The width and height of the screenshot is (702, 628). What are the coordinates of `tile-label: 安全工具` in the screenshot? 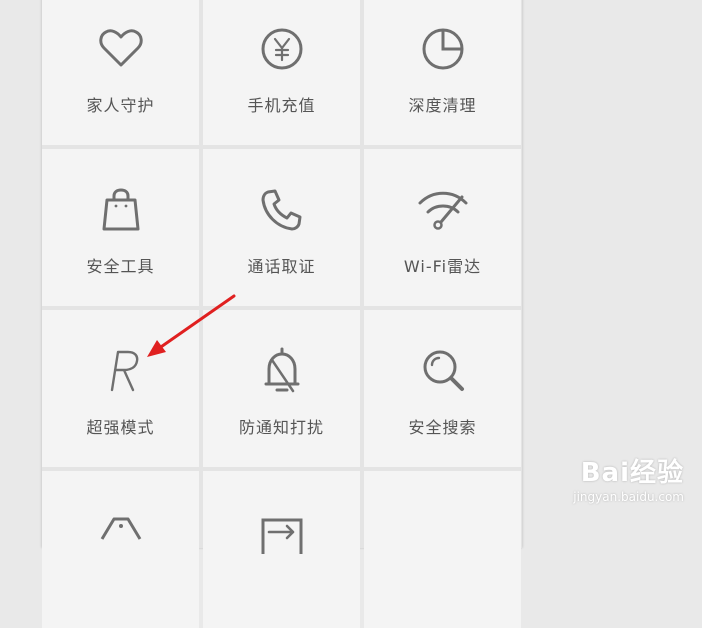 It's located at (120, 266).